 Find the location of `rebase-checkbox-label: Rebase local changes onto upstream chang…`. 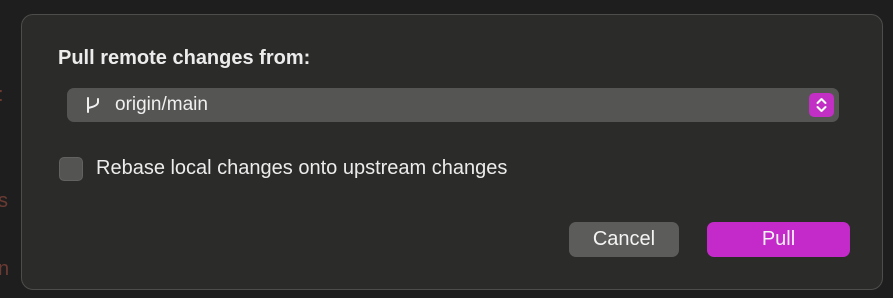

rebase-checkbox-label: Rebase local changes onto upstream chang… is located at coordinates (301, 168).